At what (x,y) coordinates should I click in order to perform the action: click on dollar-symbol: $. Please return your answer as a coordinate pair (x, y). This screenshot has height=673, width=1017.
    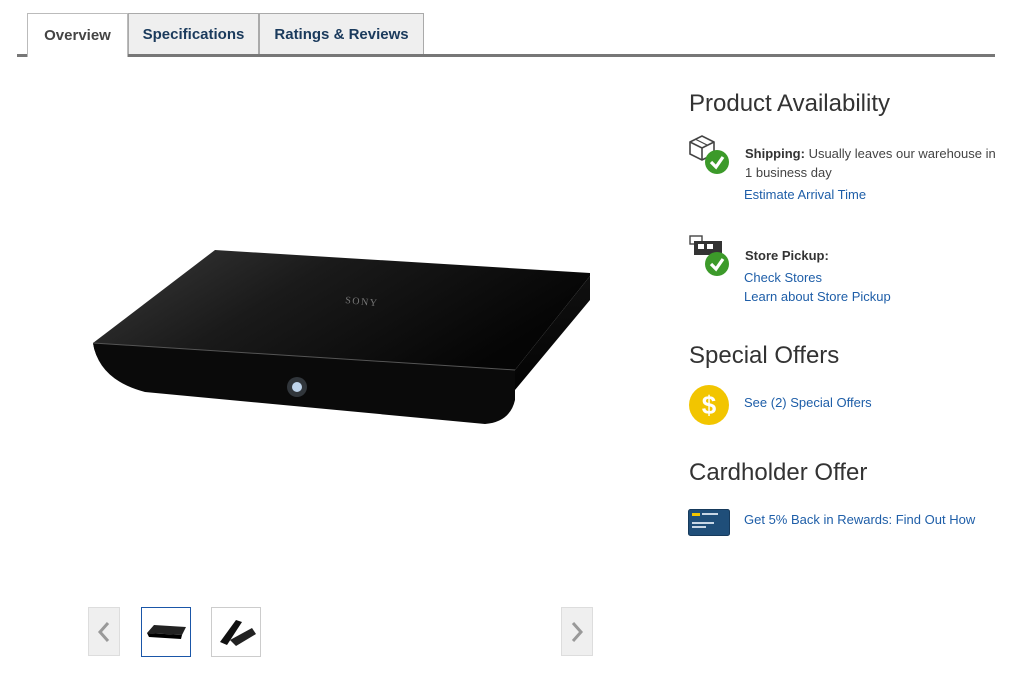
    Looking at the image, I should click on (709, 405).